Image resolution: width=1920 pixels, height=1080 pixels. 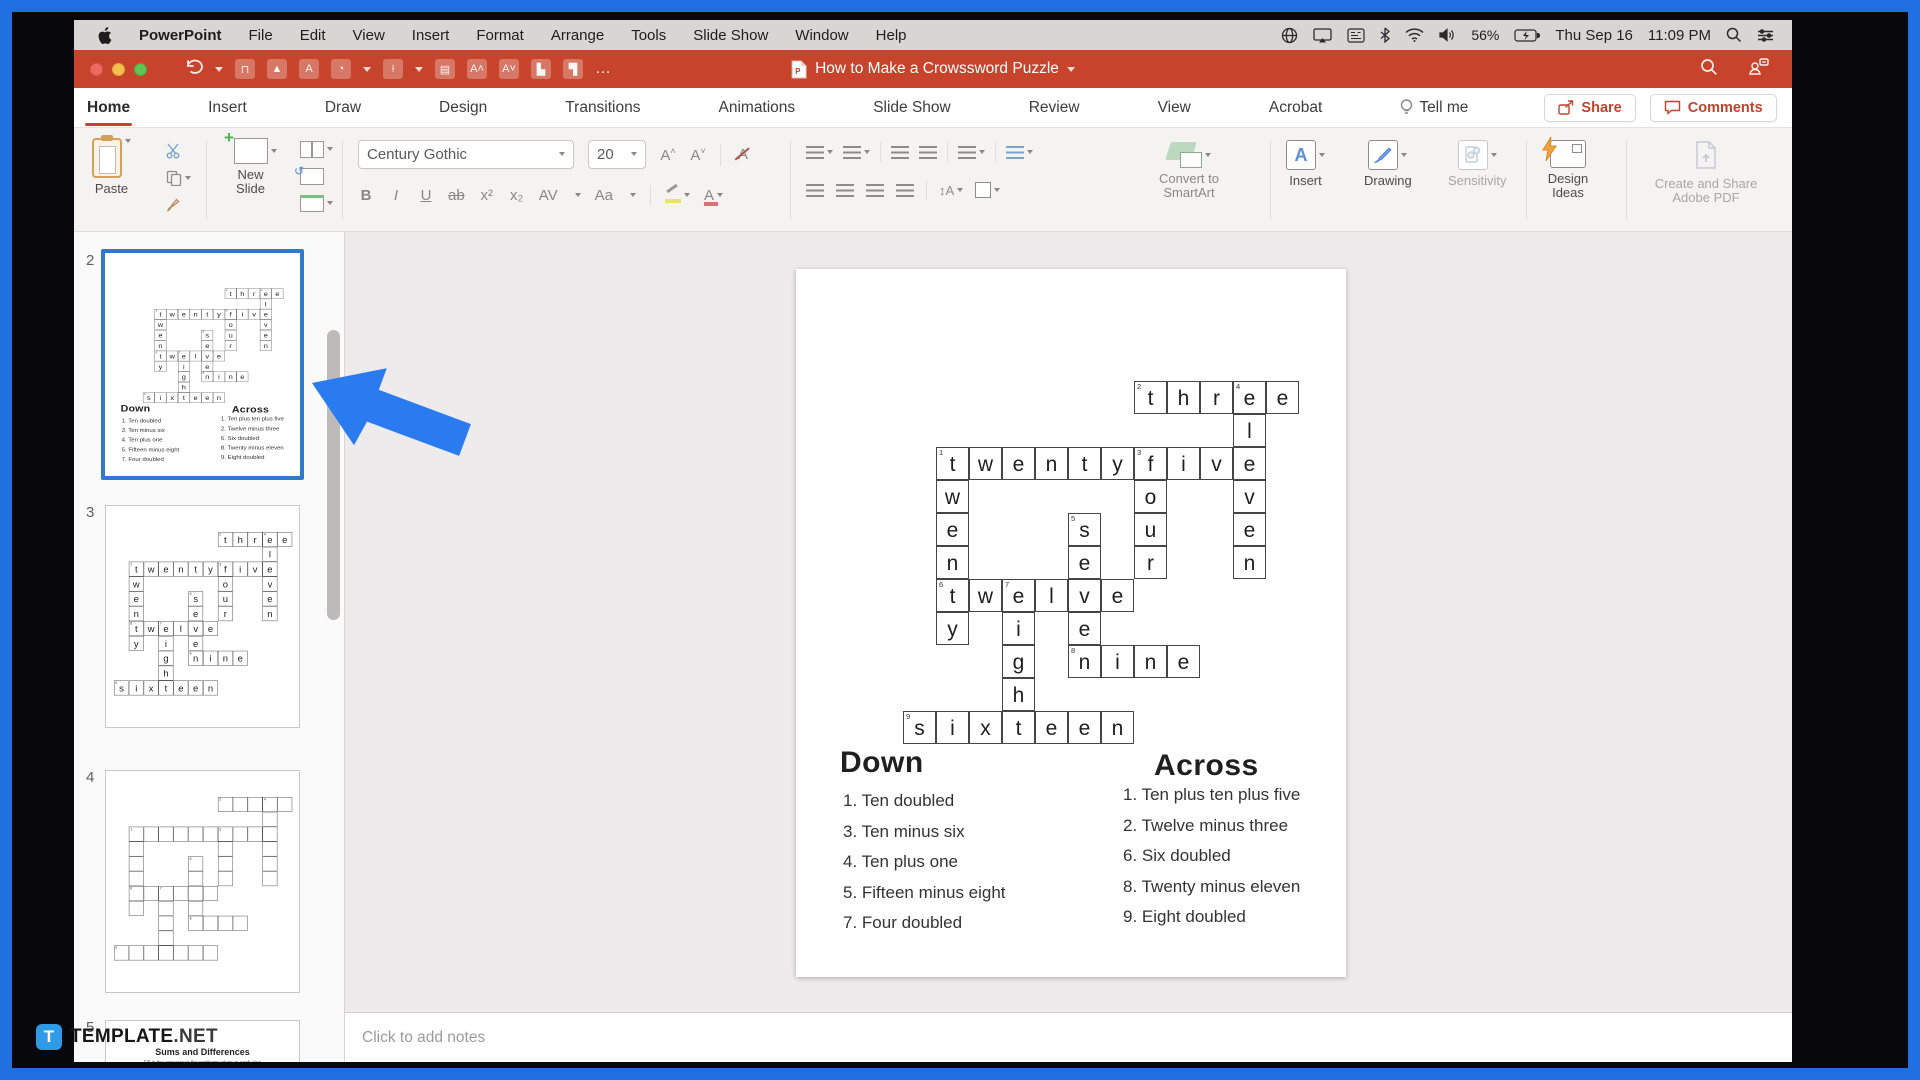 What do you see at coordinates (111, 165) in the screenshot?
I see `paste-button: Paste` at bounding box center [111, 165].